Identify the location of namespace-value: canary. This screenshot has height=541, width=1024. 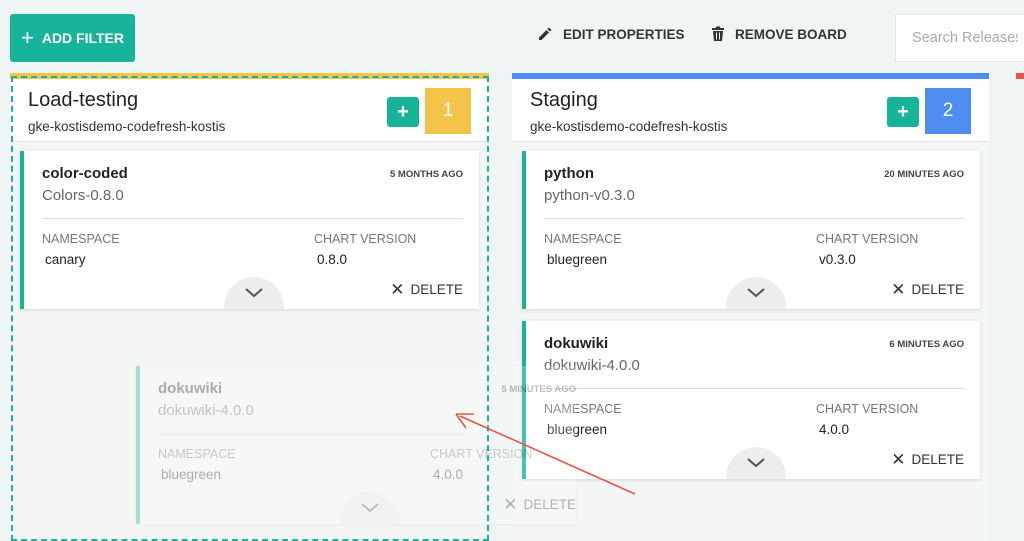
(65, 259).